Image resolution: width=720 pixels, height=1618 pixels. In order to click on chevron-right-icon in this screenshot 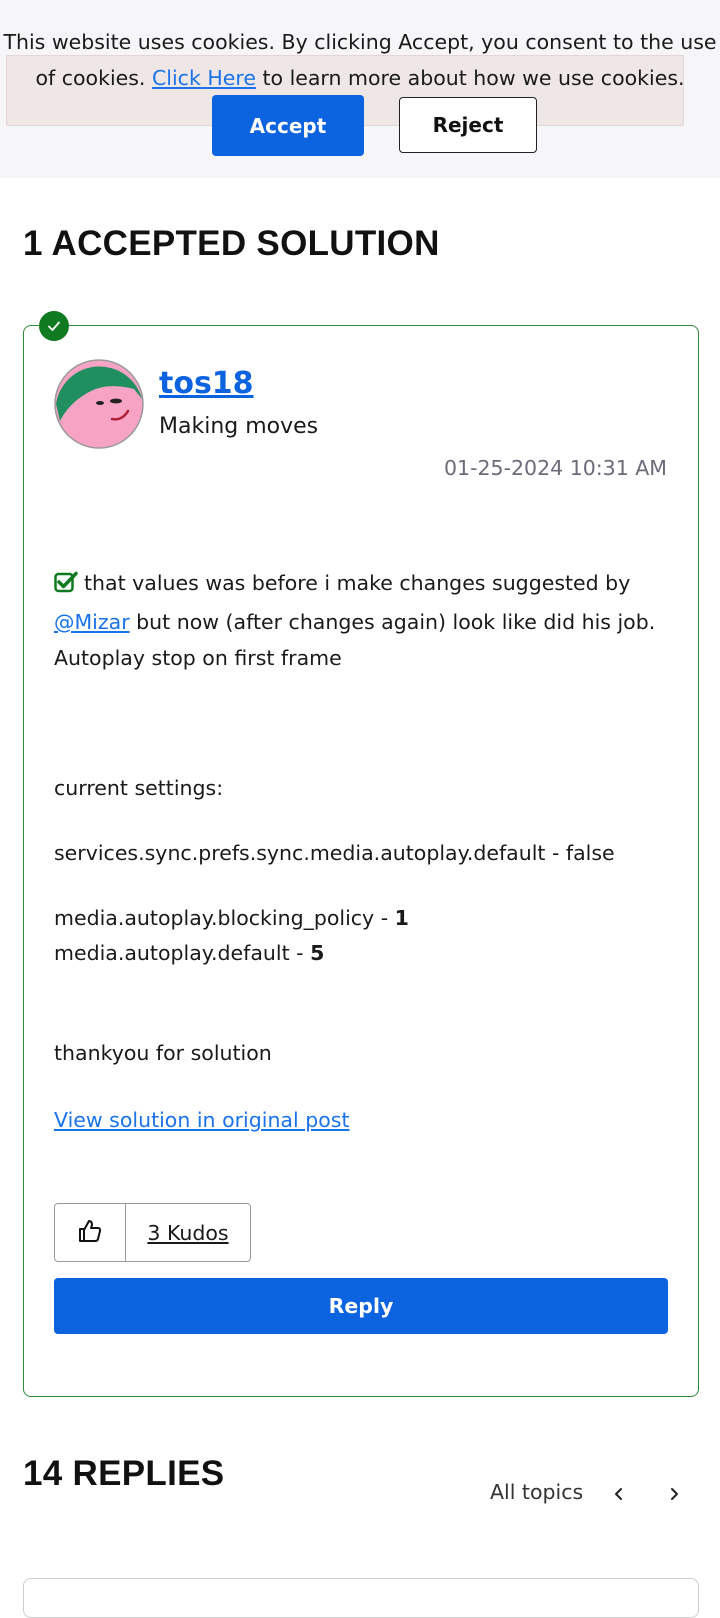, I will do `click(674, 1495)`.